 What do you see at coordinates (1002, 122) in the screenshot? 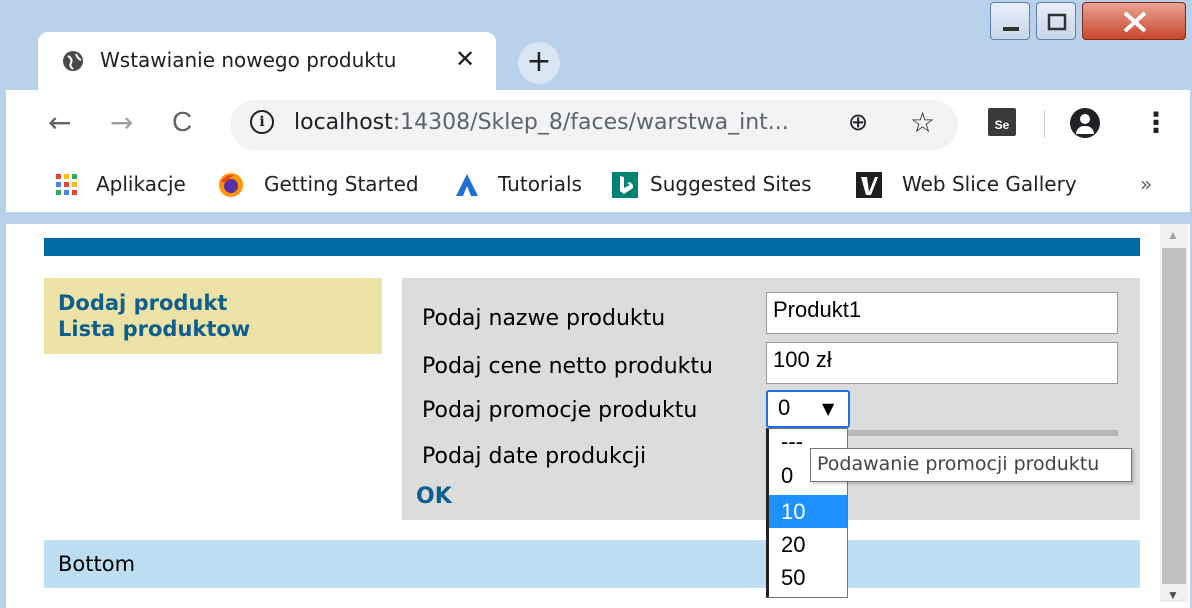
I see `selenium-extension-icon: Se` at bounding box center [1002, 122].